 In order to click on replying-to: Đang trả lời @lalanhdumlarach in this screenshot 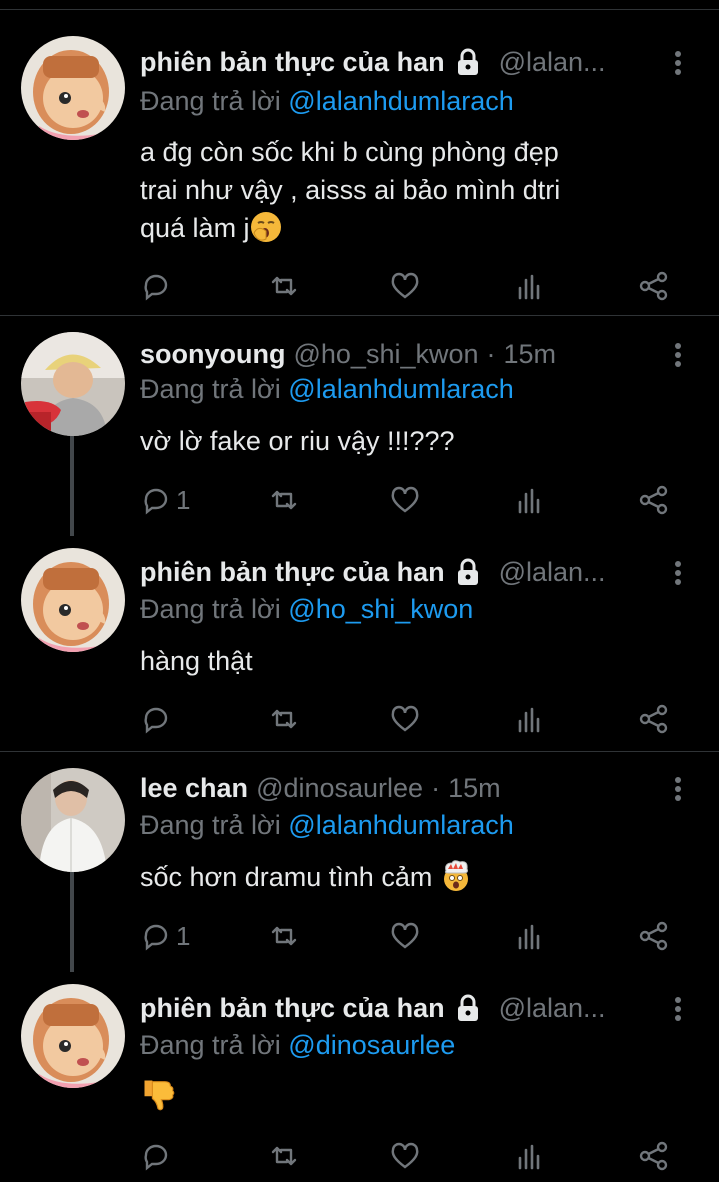, I will do `click(327, 825)`.